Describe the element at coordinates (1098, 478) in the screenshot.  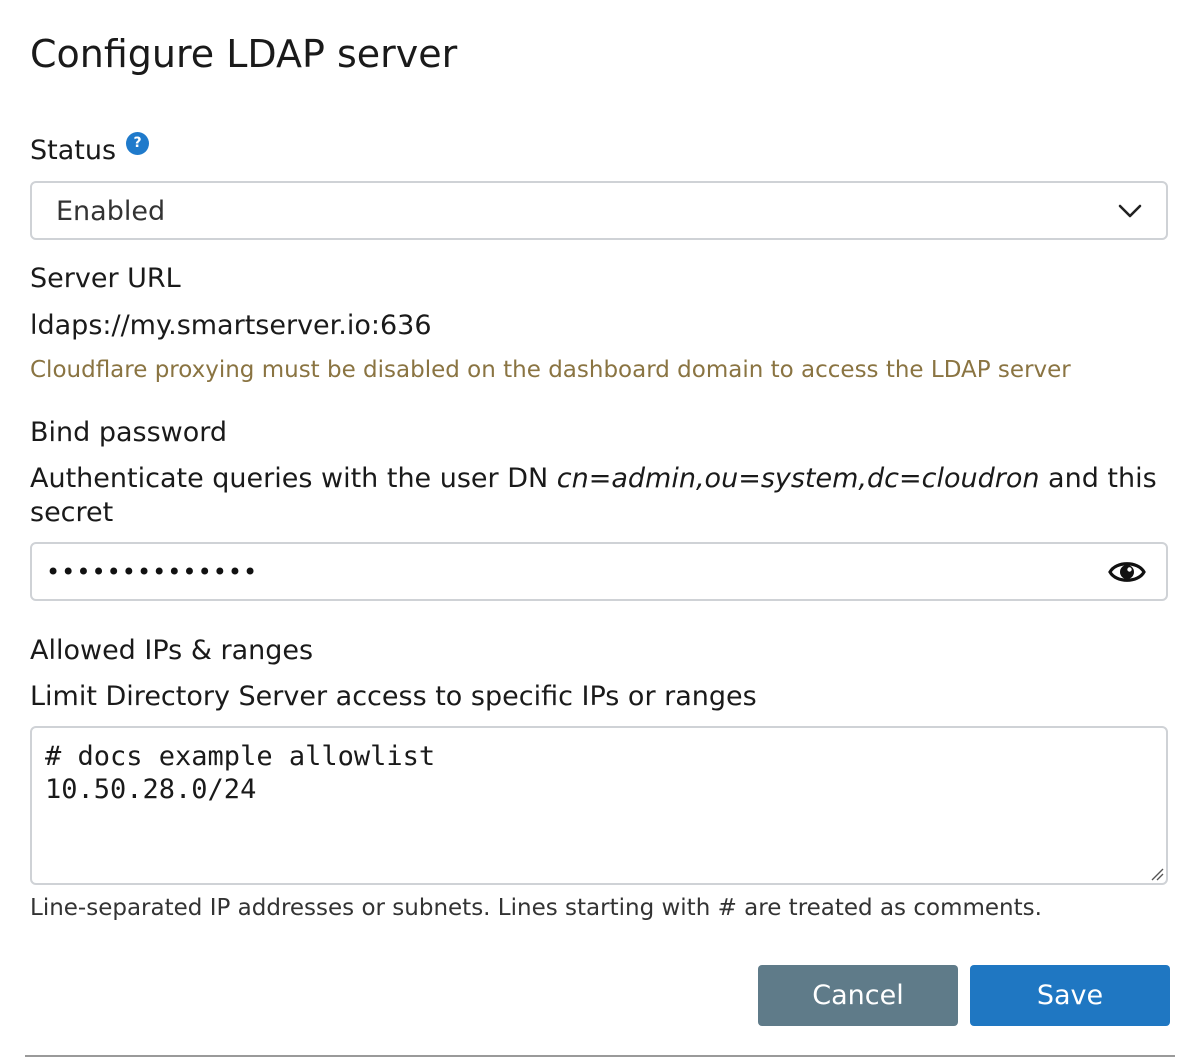
I see `description-middle: and this` at that location.